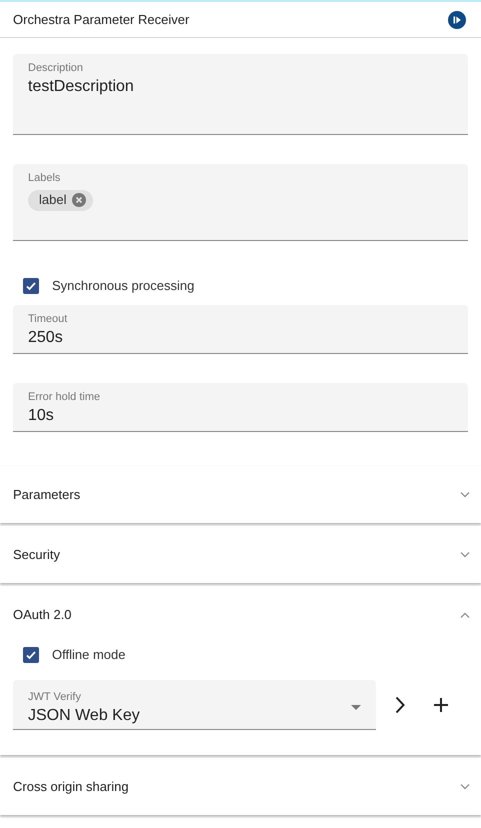 The height and width of the screenshot is (828, 481). What do you see at coordinates (48, 319) in the screenshot?
I see `field-label: Timeout` at bounding box center [48, 319].